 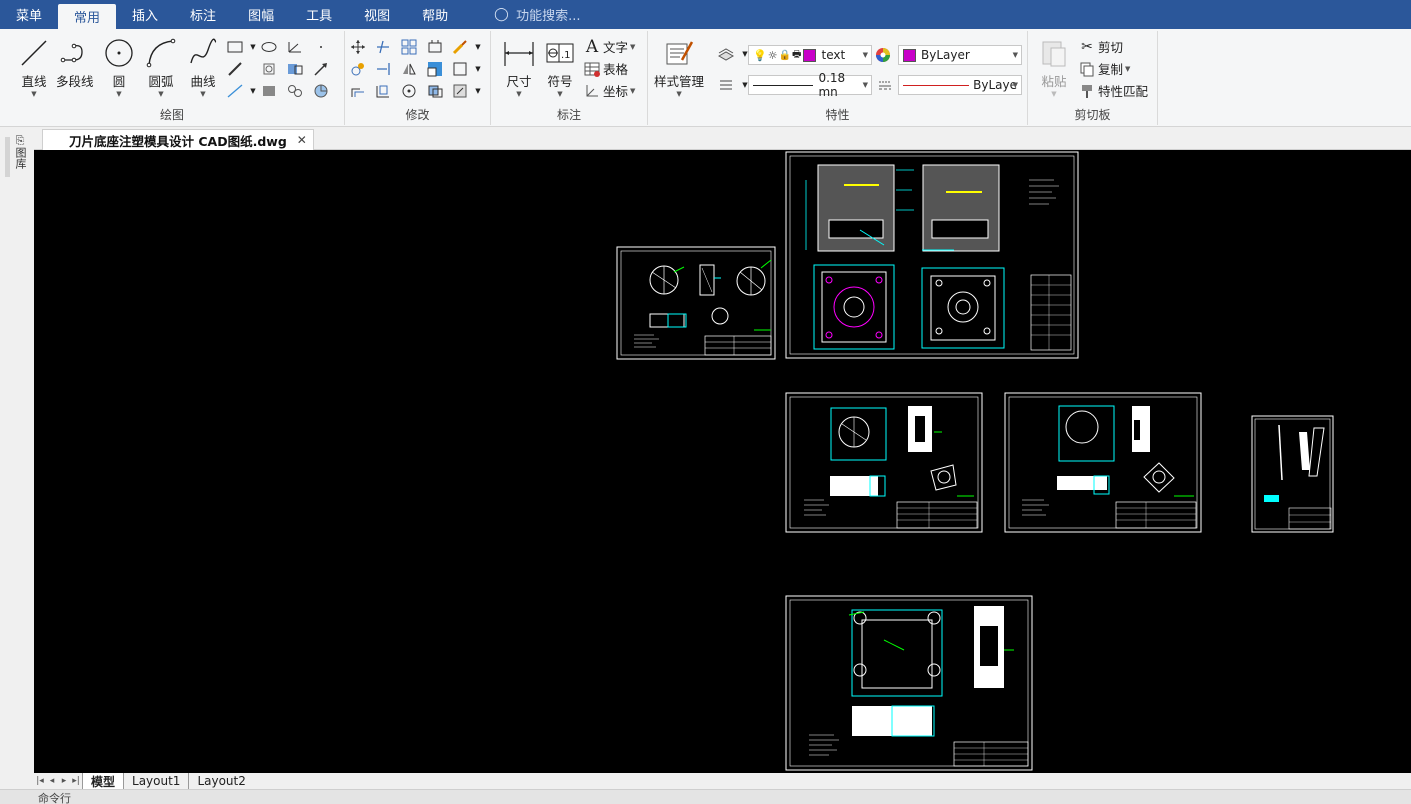 I want to click on text-button: A 文字 ▼, so click(x=609, y=47).